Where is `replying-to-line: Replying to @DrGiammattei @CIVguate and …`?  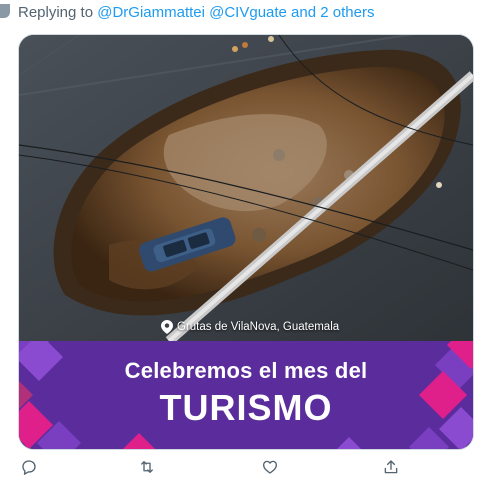 replying-to-line: Replying to @DrGiammattei @CIVguate and … is located at coordinates (196, 13).